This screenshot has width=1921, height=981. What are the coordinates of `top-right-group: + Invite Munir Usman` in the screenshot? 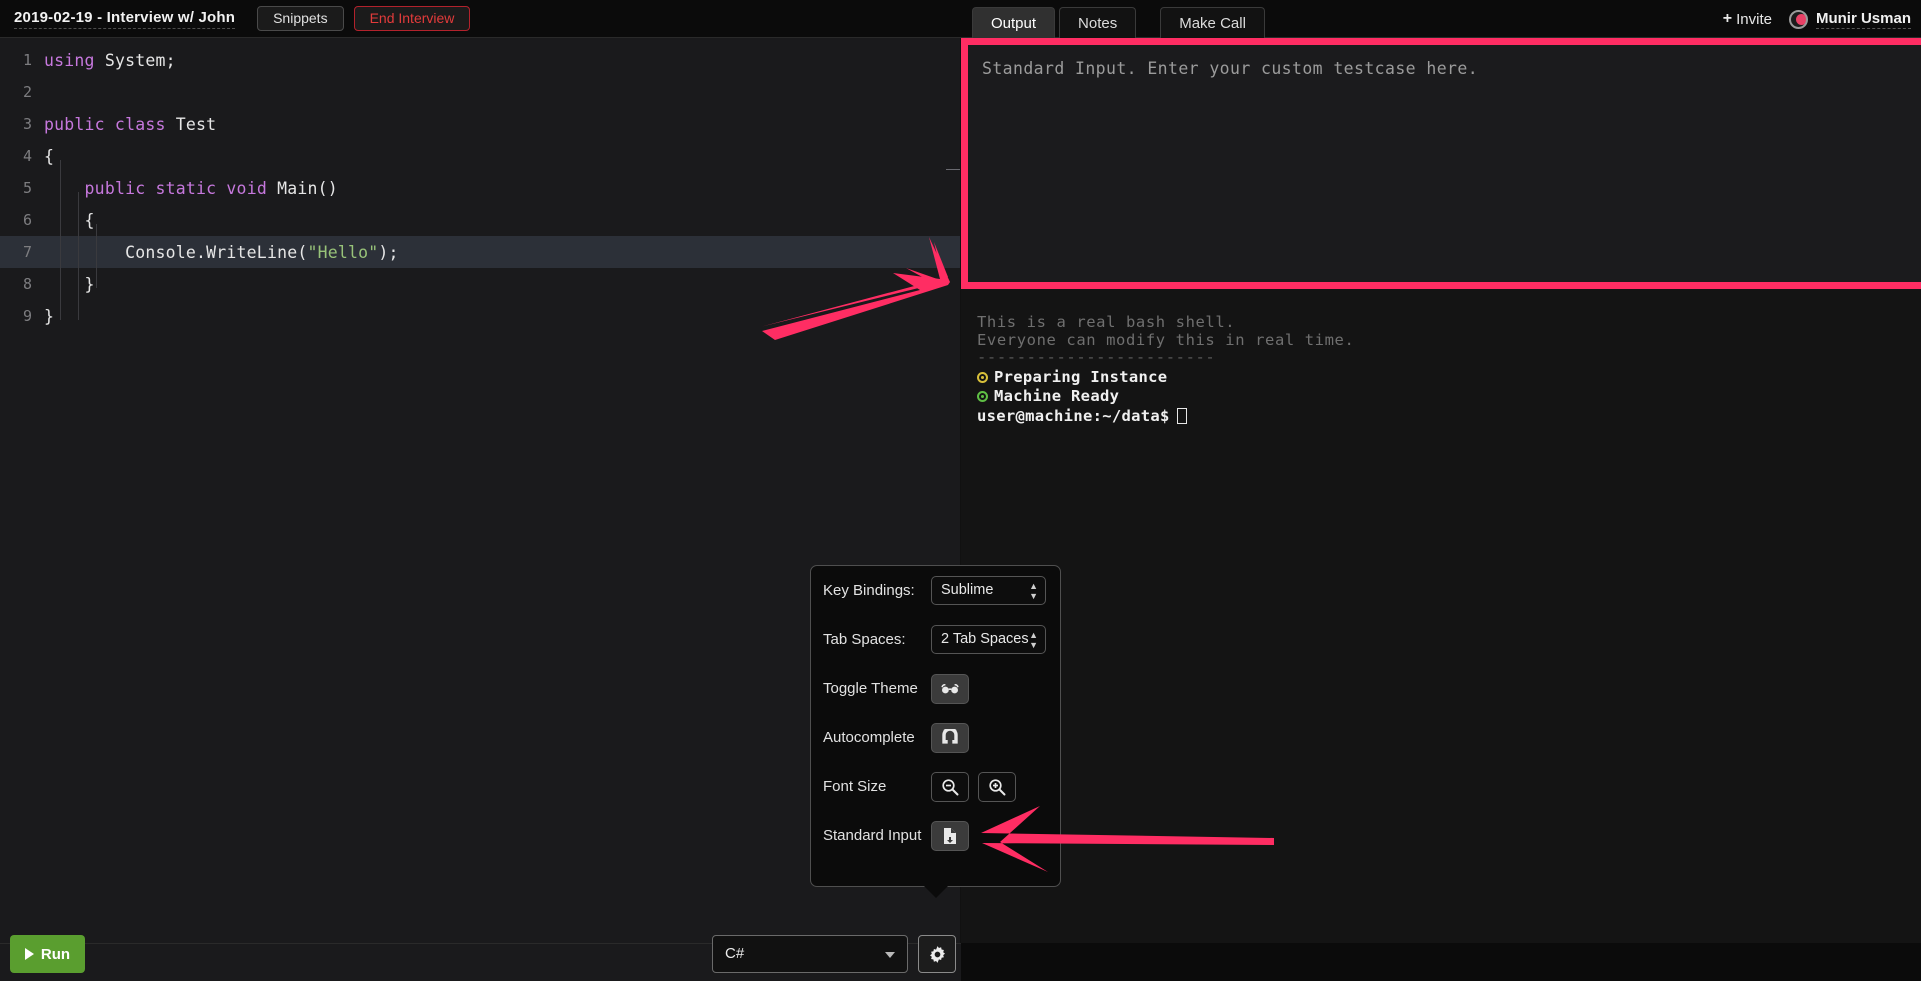 It's located at (1817, 19).